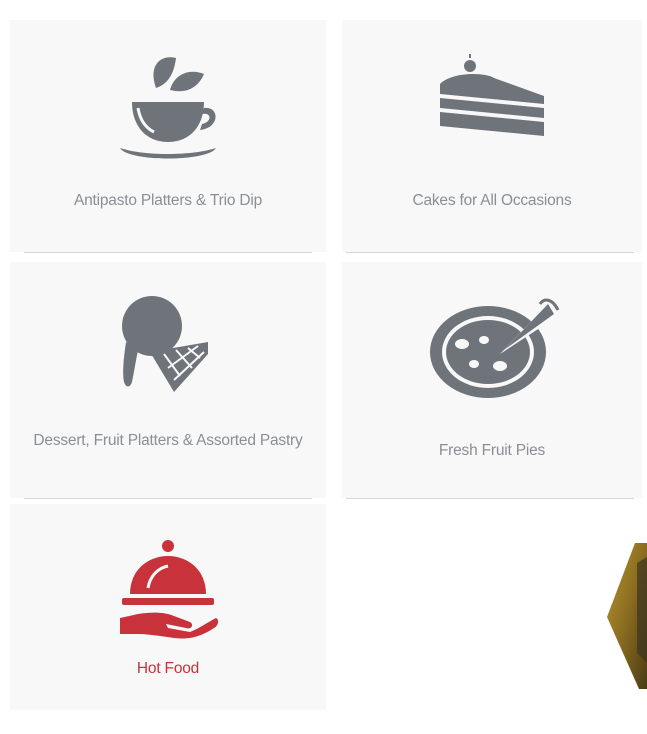 The image size is (647, 734). I want to click on category-label: Hot Food, so click(168, 668).